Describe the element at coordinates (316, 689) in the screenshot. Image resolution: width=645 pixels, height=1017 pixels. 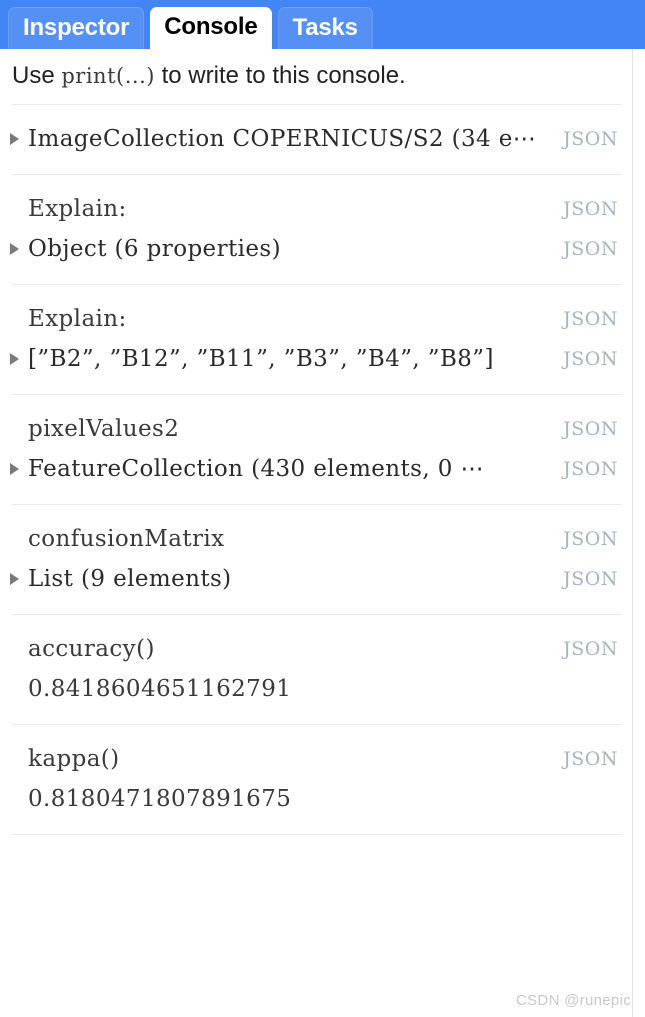
I see `console-entry-line: 0.8418604651162791` at that location.